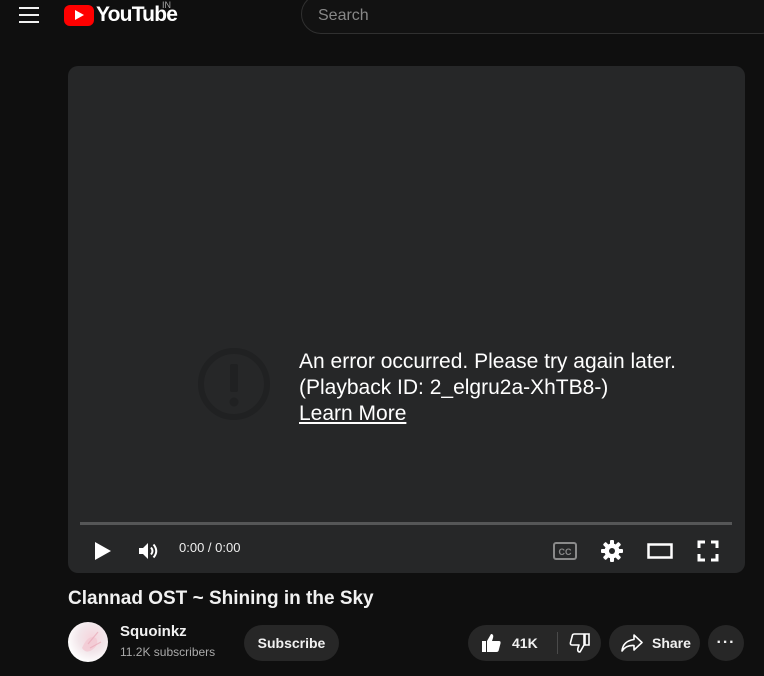  What do you see at coordinates (234, 384) in the screenshot?
I see `error-icon` at bounding box center [234, 384].